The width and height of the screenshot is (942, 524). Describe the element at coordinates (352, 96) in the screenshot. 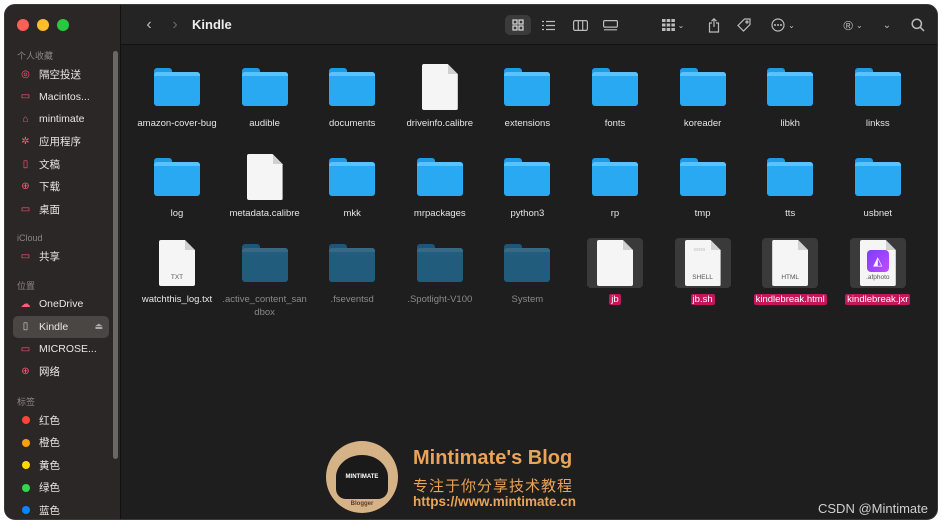

I see `folder-item: documents` at that location.